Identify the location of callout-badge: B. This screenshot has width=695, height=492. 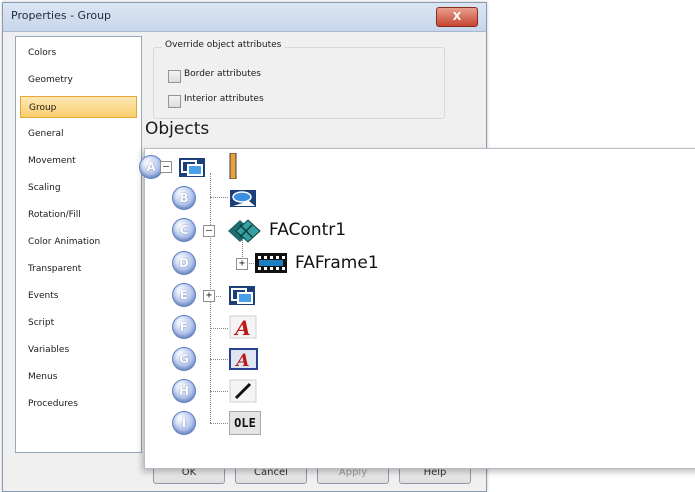
(184, 198).